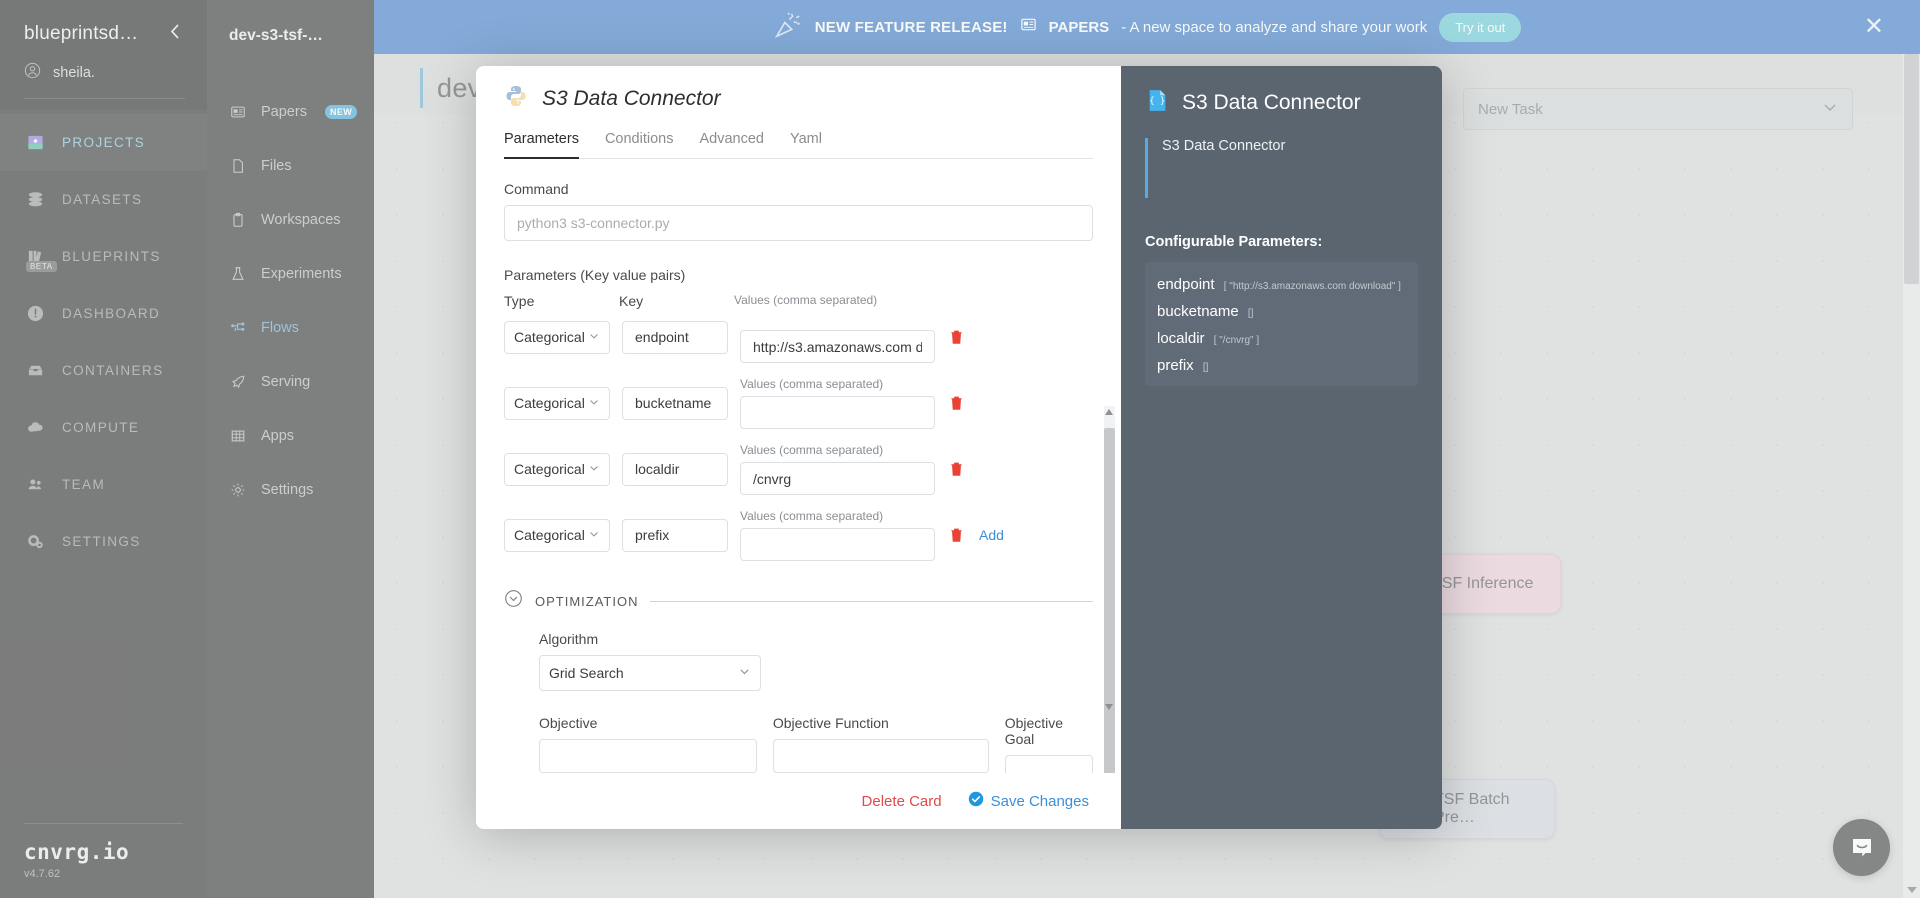 The image size is (1920, 898). I want to click on algorithm-value: Grid Search, so click(586, 673).